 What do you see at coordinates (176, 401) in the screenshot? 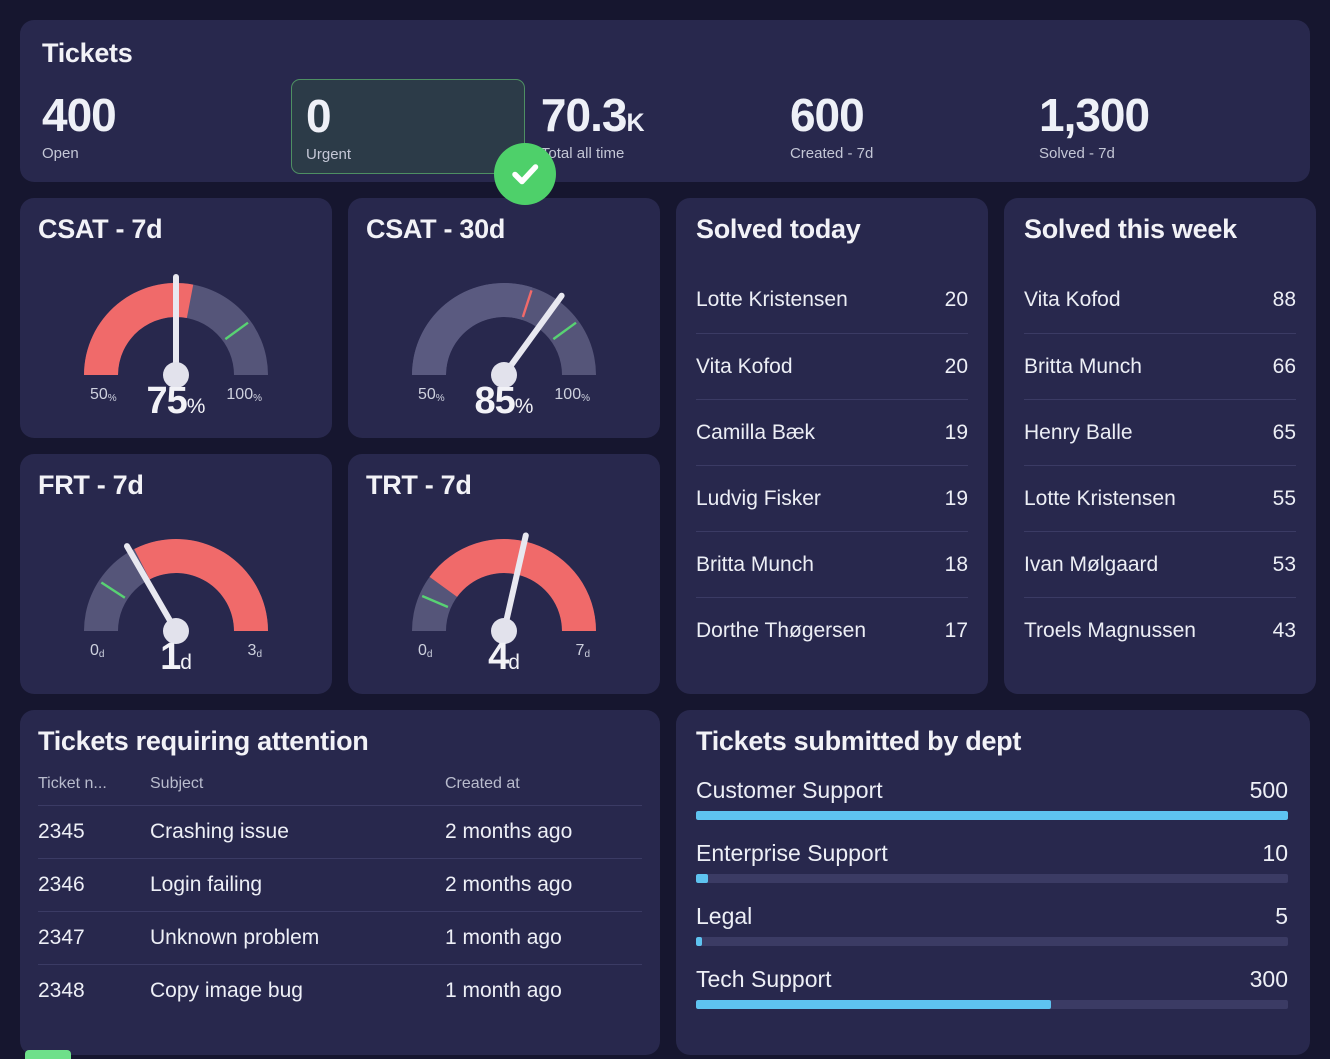
I see `gauge-value-csat-7d: 75%` at bounding box center [176, 401].